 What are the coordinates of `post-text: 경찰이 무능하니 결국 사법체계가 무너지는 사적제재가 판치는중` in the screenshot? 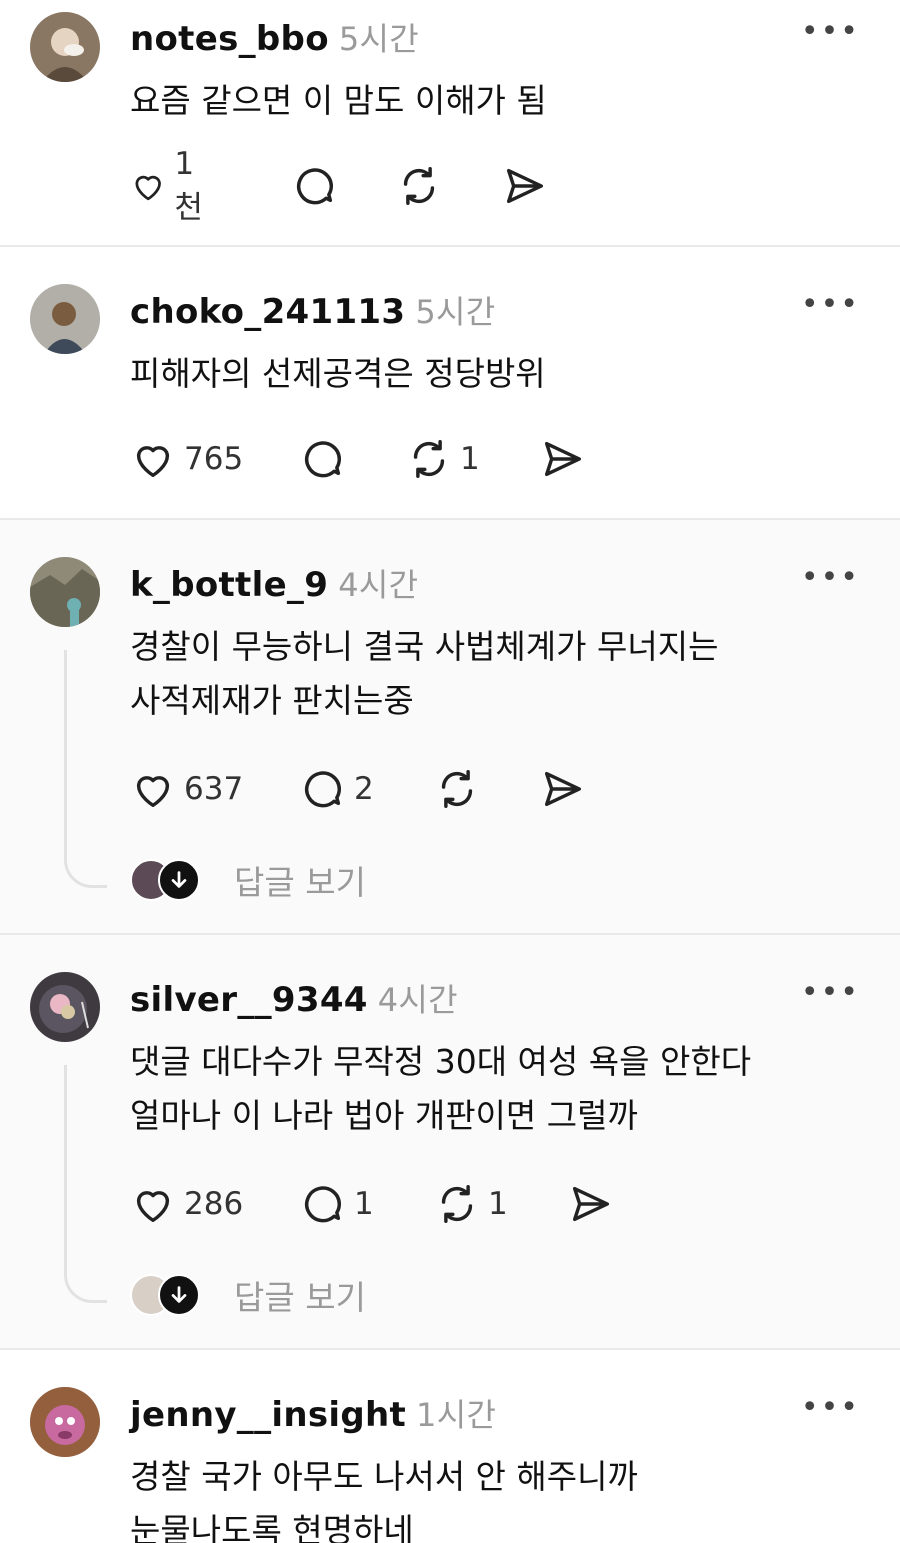 It's located at (424, 673).